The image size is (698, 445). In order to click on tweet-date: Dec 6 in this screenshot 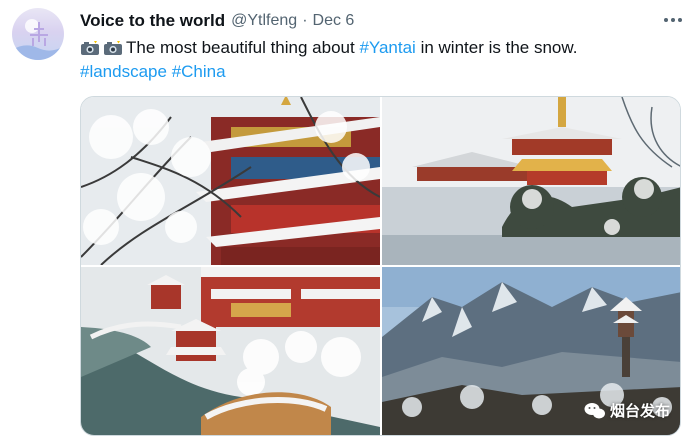, I will do `click(334, 21)`.